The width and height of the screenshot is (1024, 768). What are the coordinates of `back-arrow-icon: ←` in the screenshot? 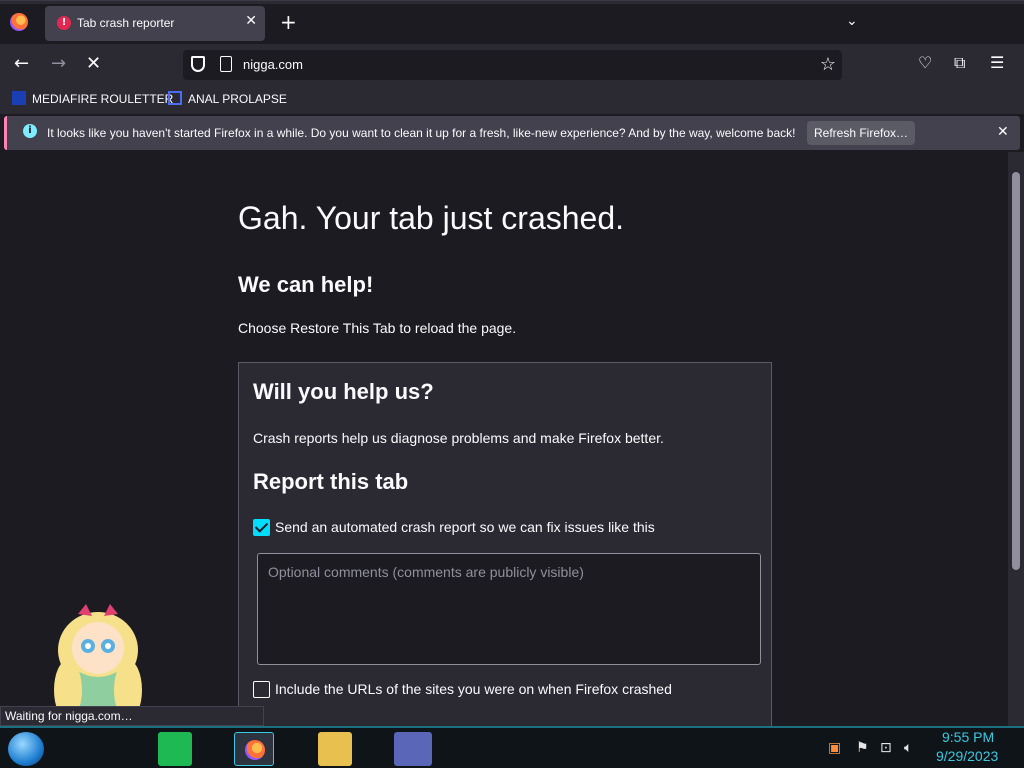 It's located at (21, 63).